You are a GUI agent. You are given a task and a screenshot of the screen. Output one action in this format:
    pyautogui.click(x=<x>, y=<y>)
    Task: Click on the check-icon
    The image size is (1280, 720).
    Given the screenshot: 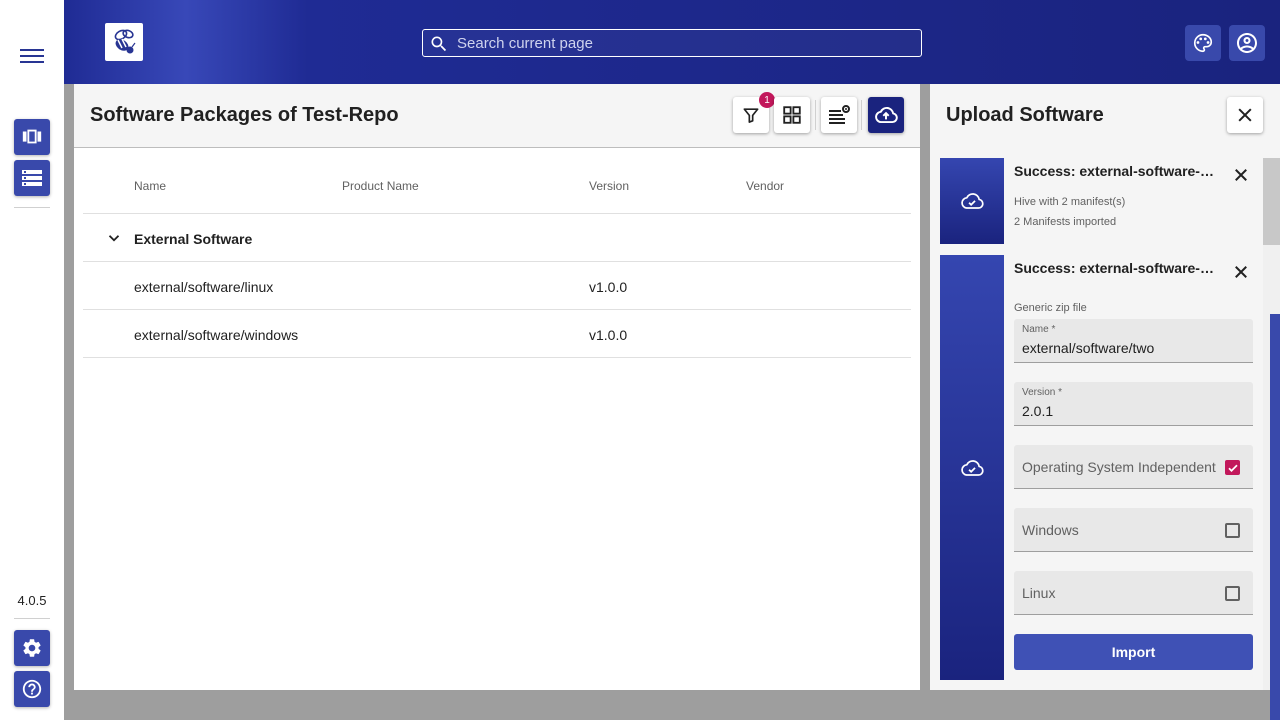 What is the action you would take?
    pyautogui.click(x=1232, y=468)
    